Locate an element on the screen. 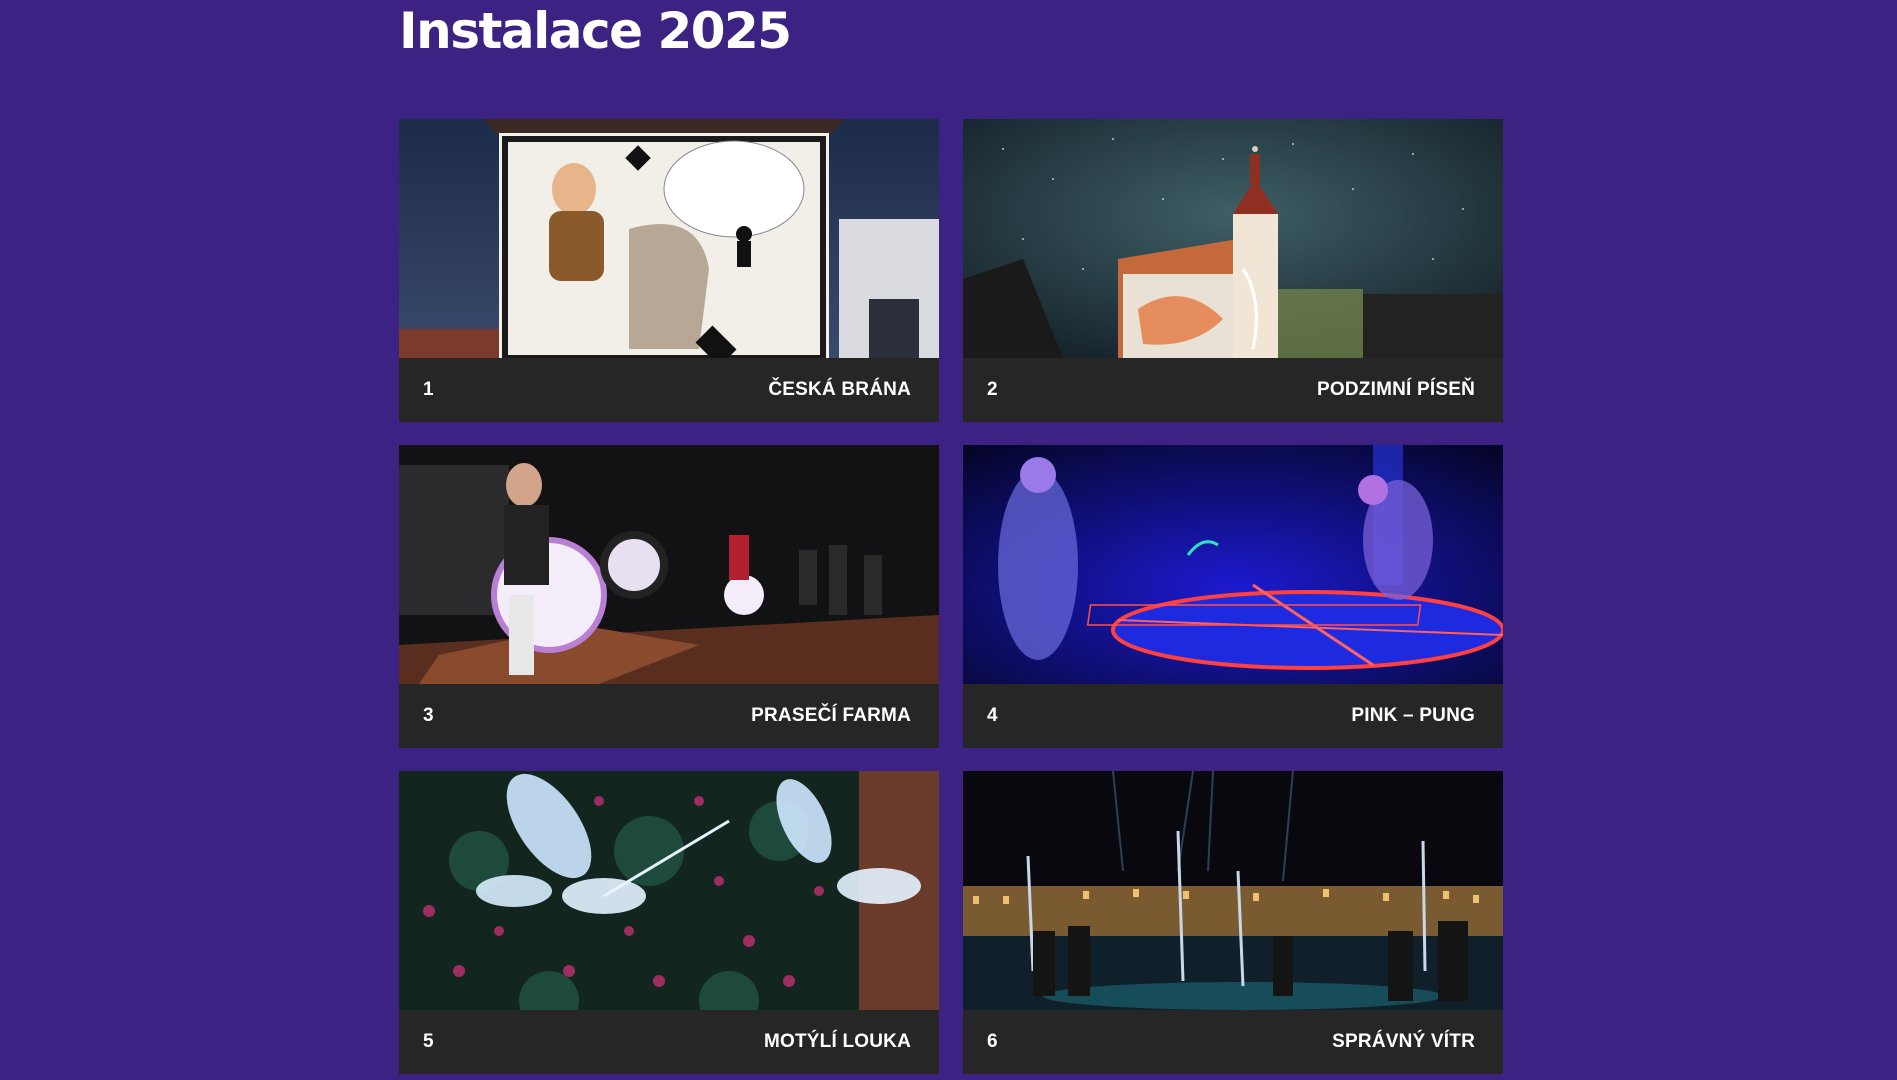  installation-footer-1: 1 ČESKÁ BRÁNA is located at coordinates (669, 390).